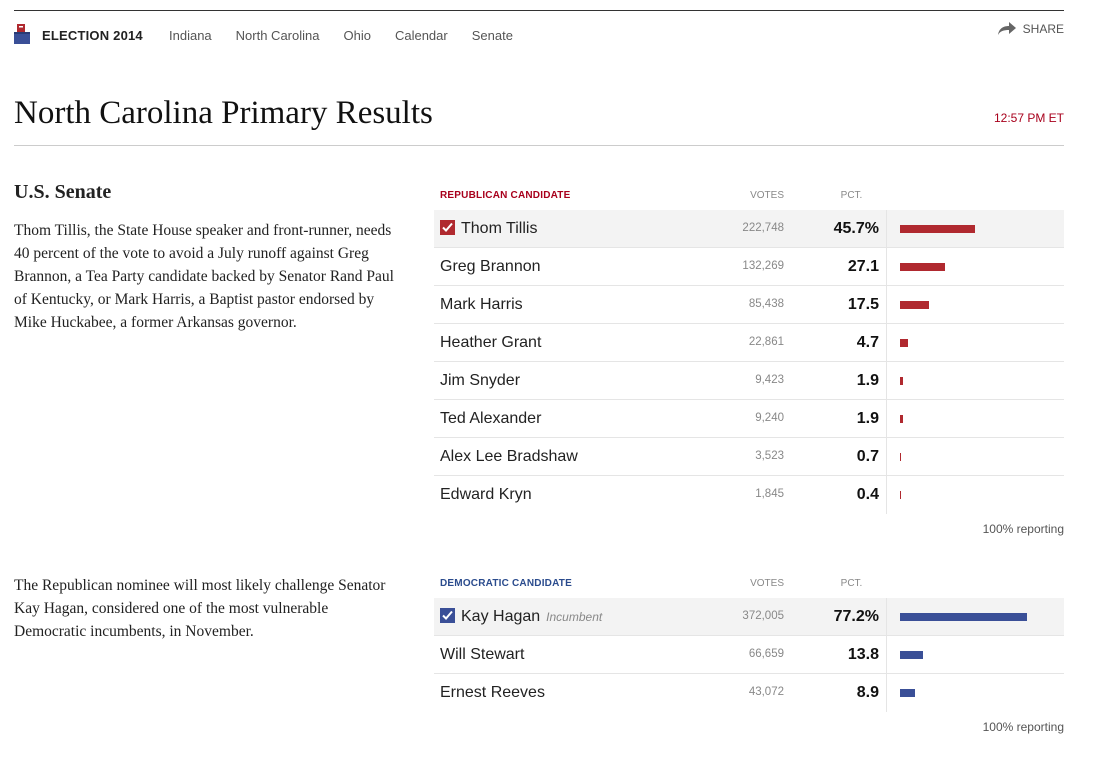  Describe the element at coordinates (421, 35) in the screenshot. I see `nav-link-calendar: Calendar` at that location.